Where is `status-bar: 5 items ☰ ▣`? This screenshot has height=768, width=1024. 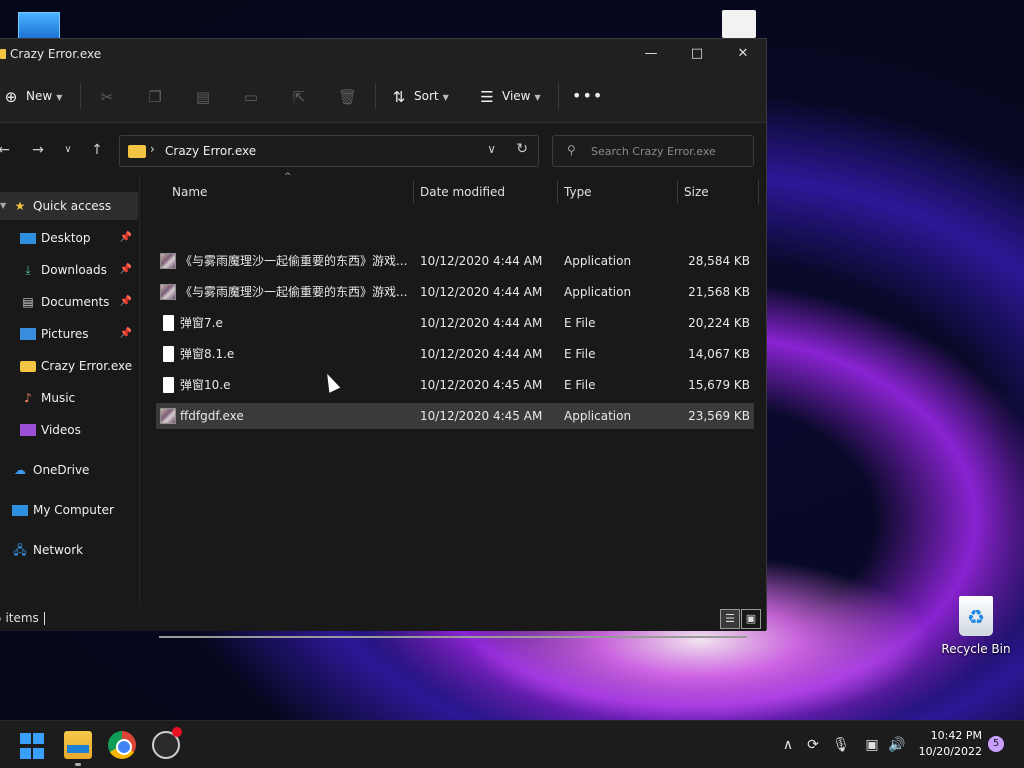 status-bar: 5 items ☰ ▣ is located at coordinates (383, 619).